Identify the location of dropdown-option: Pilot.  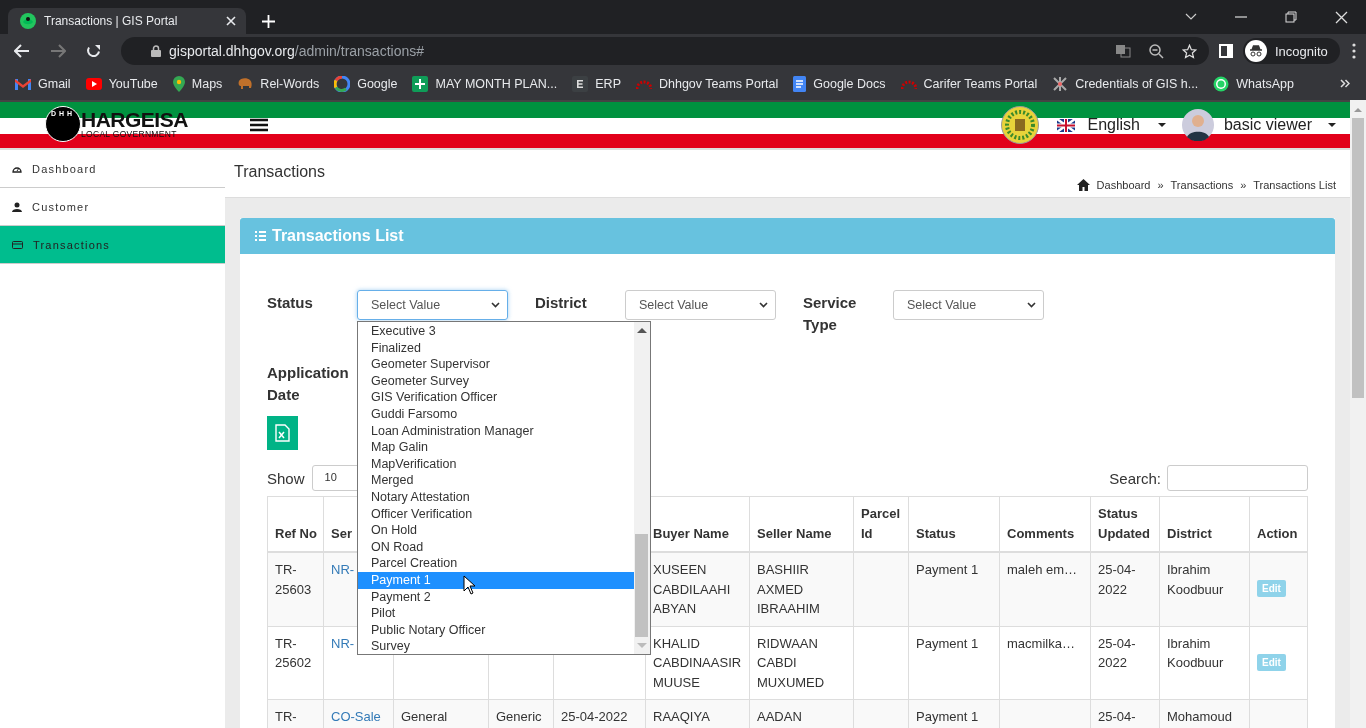
(496, 613).